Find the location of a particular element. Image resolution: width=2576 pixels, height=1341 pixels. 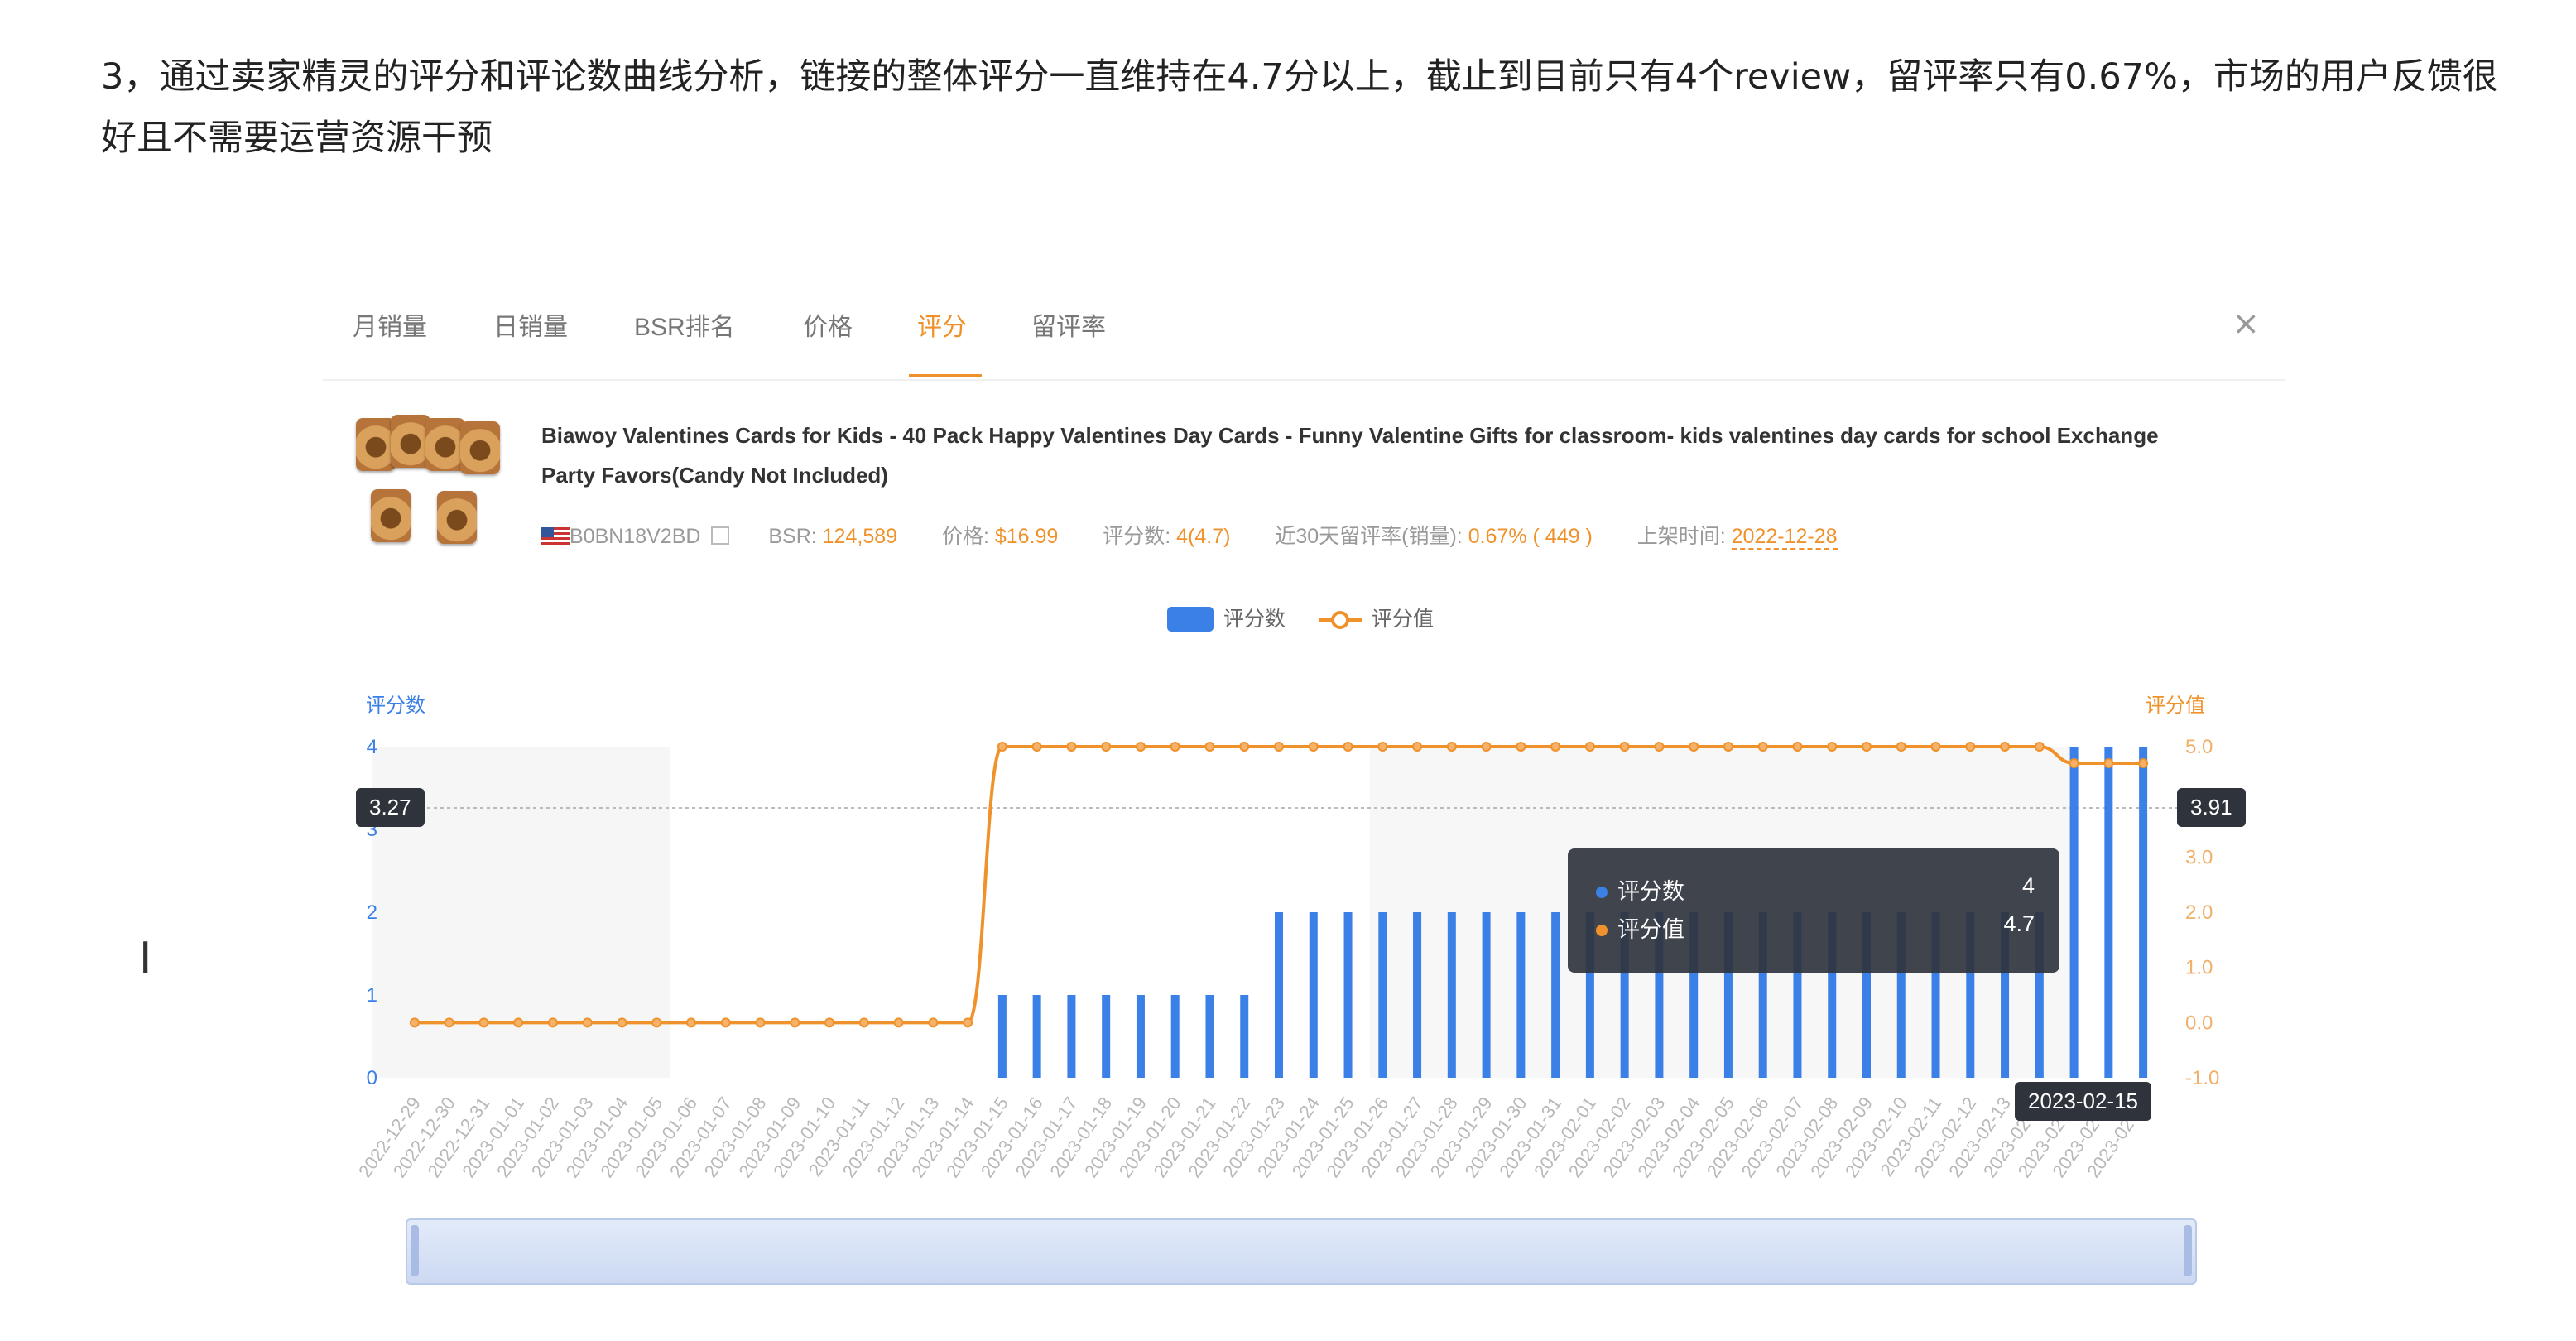

left-tick-label: 0 is located at coordinates (372, 1078).